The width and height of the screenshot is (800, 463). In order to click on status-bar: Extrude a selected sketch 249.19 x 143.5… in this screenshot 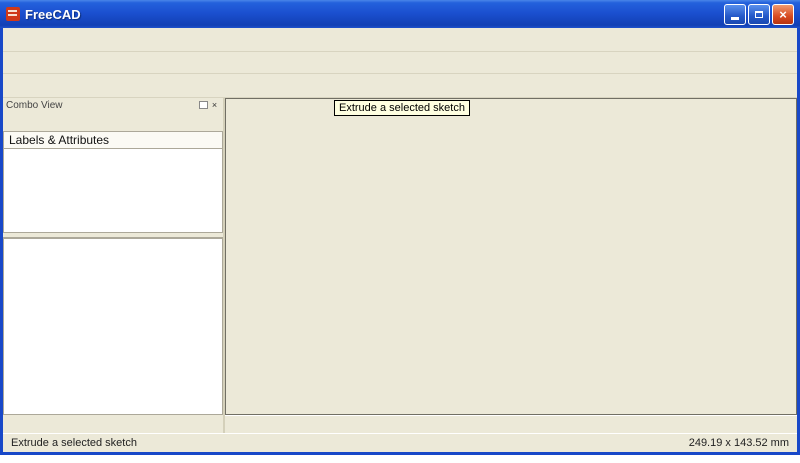, I will do `click(400, 442)`.